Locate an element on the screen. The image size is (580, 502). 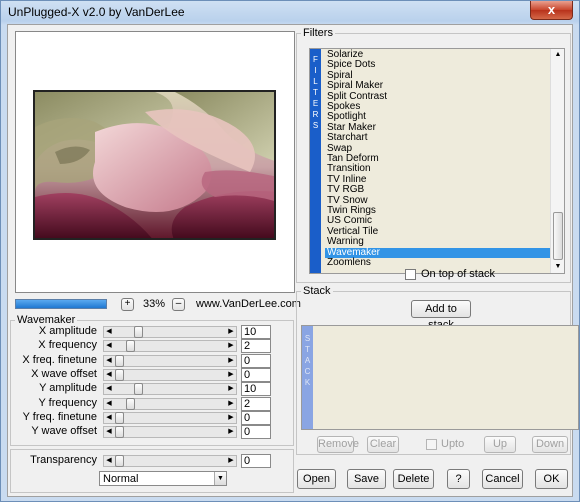
open-button: Open is located at coordinates (316, 479).